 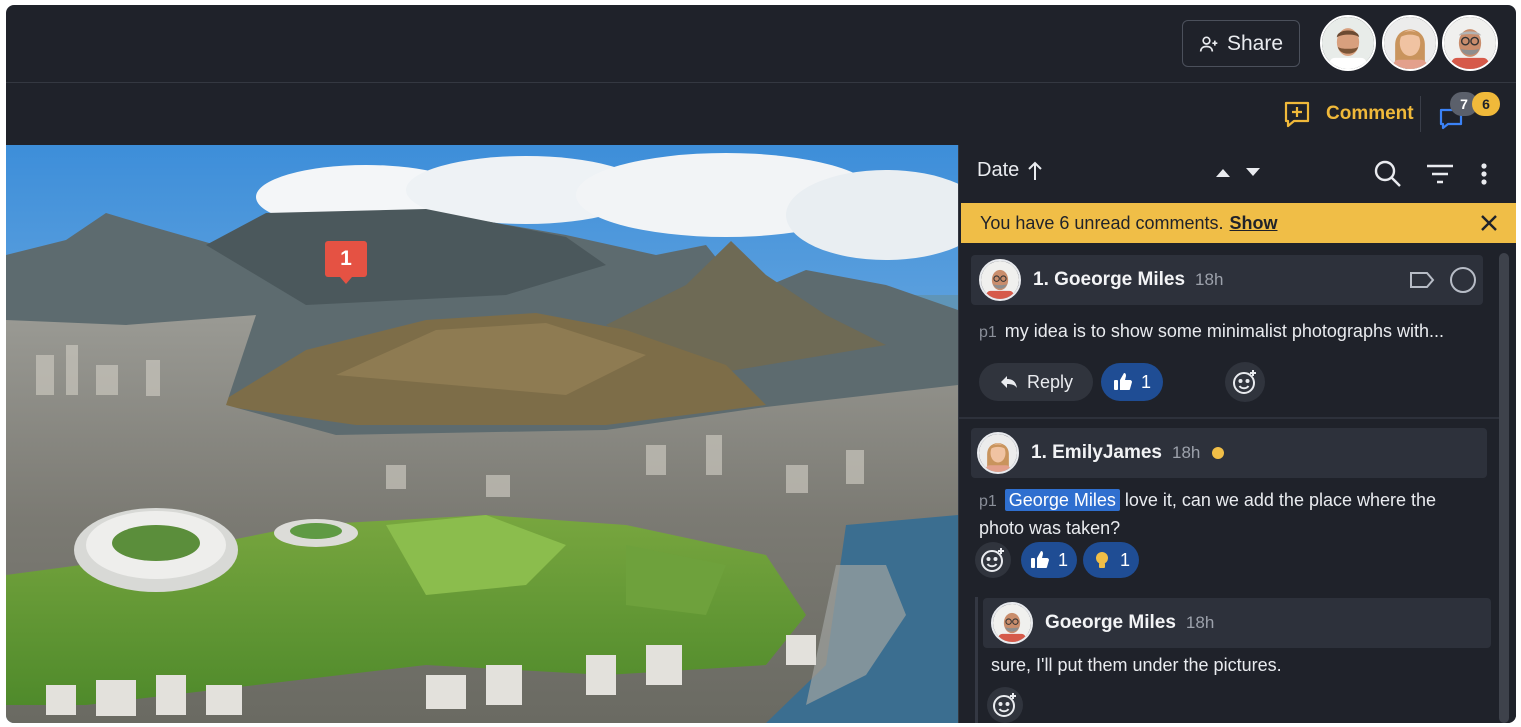 What do you see at coordinates (1096, 452) in the screenshot?
I see `comment-author: 1. EmilyJames` at bounding box center [1096, 452].